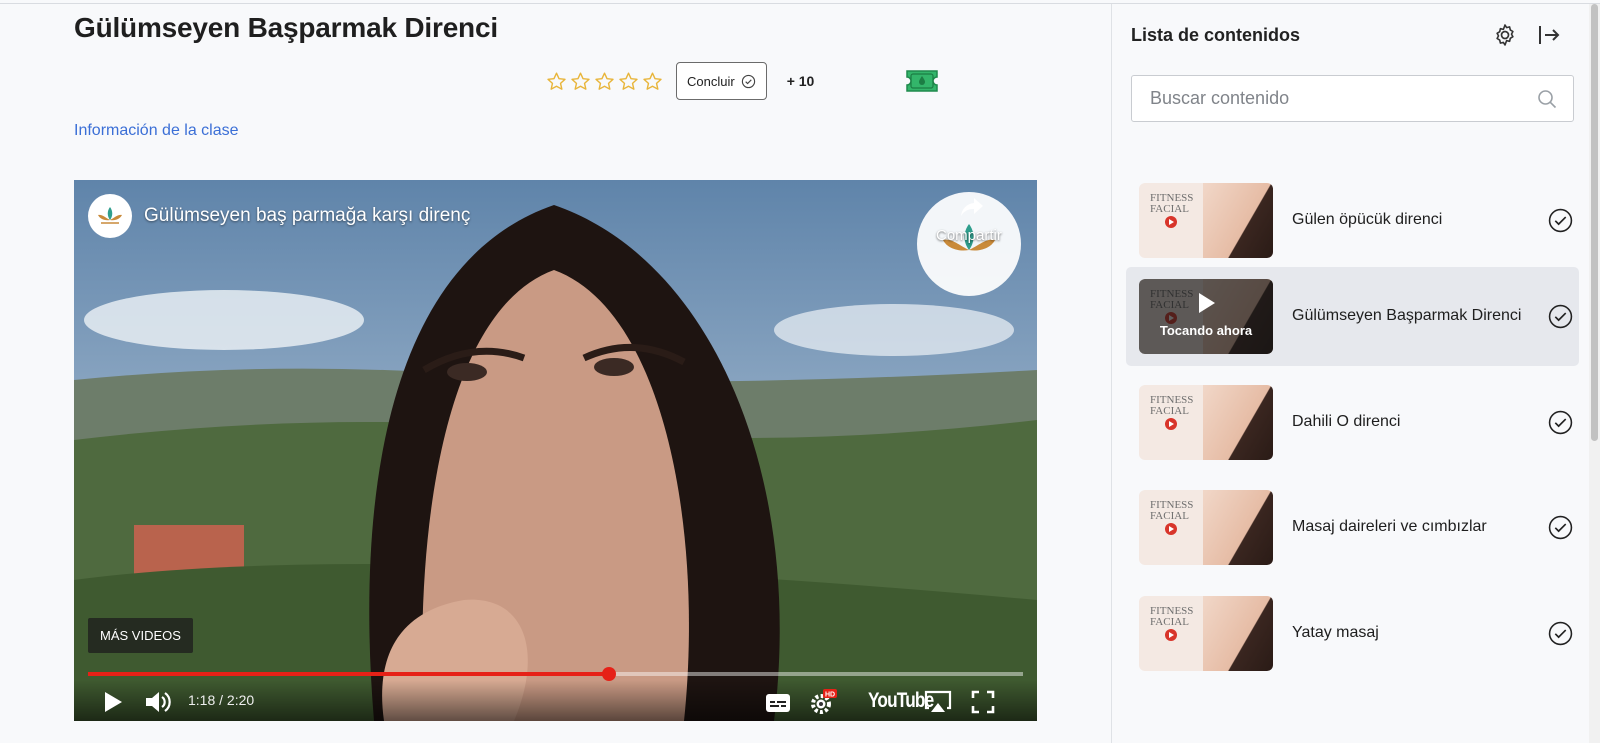 This screenshot has height=743, width=1600. I want to click on collapse-sidebar-icon, so click(1549, 35).